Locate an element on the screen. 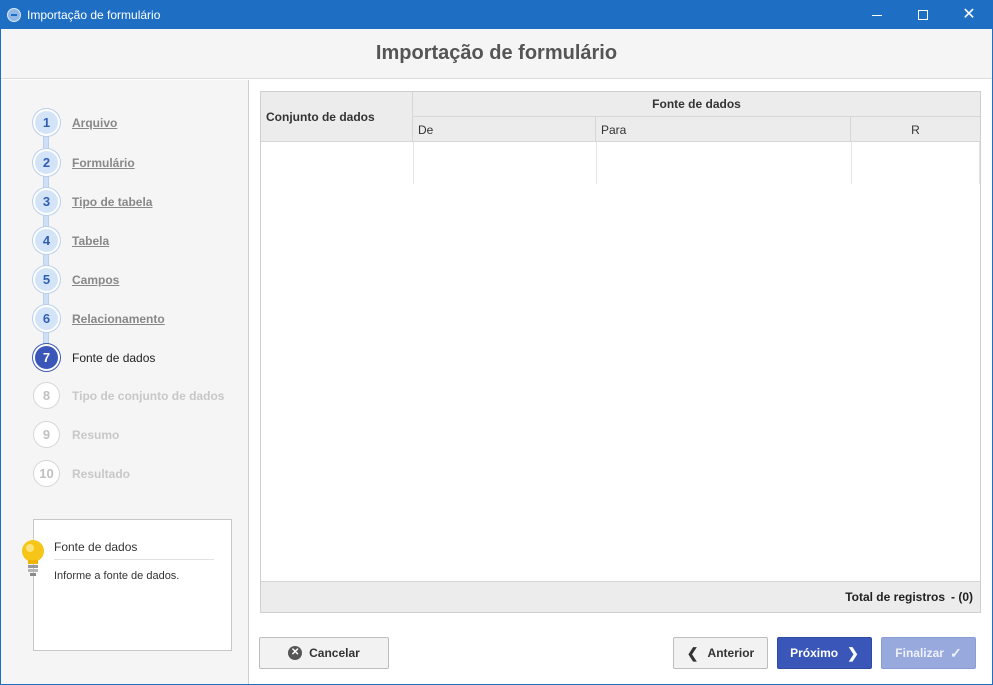  column-group-fonte: Fonte de dados is located at coordinates (696, 104).